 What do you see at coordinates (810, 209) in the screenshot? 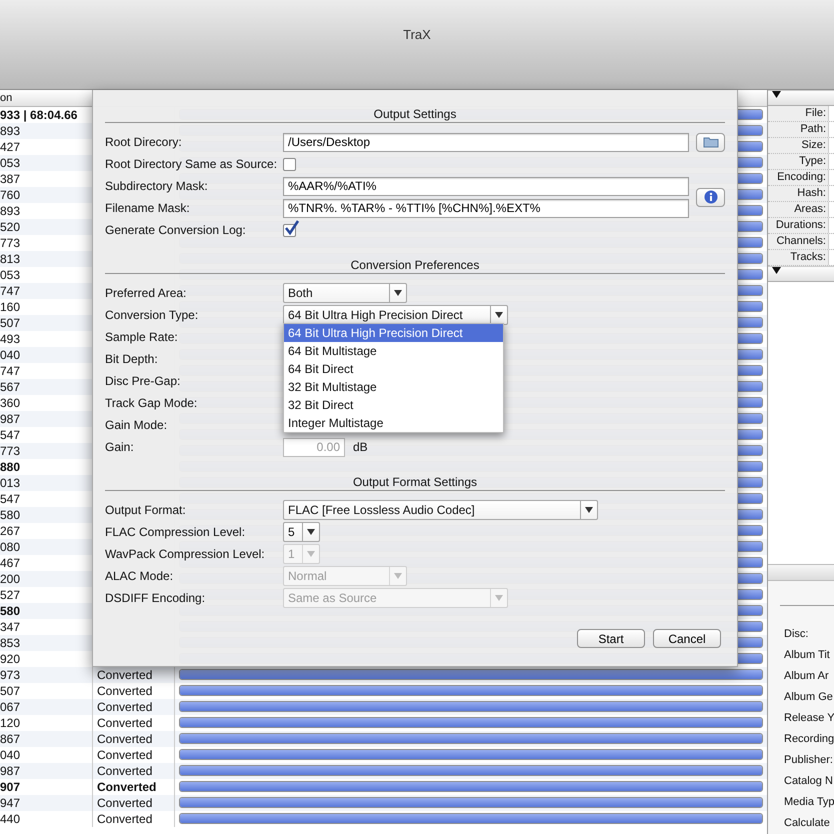
I see `info-label: Areas:` at bounding box center [810, 209].